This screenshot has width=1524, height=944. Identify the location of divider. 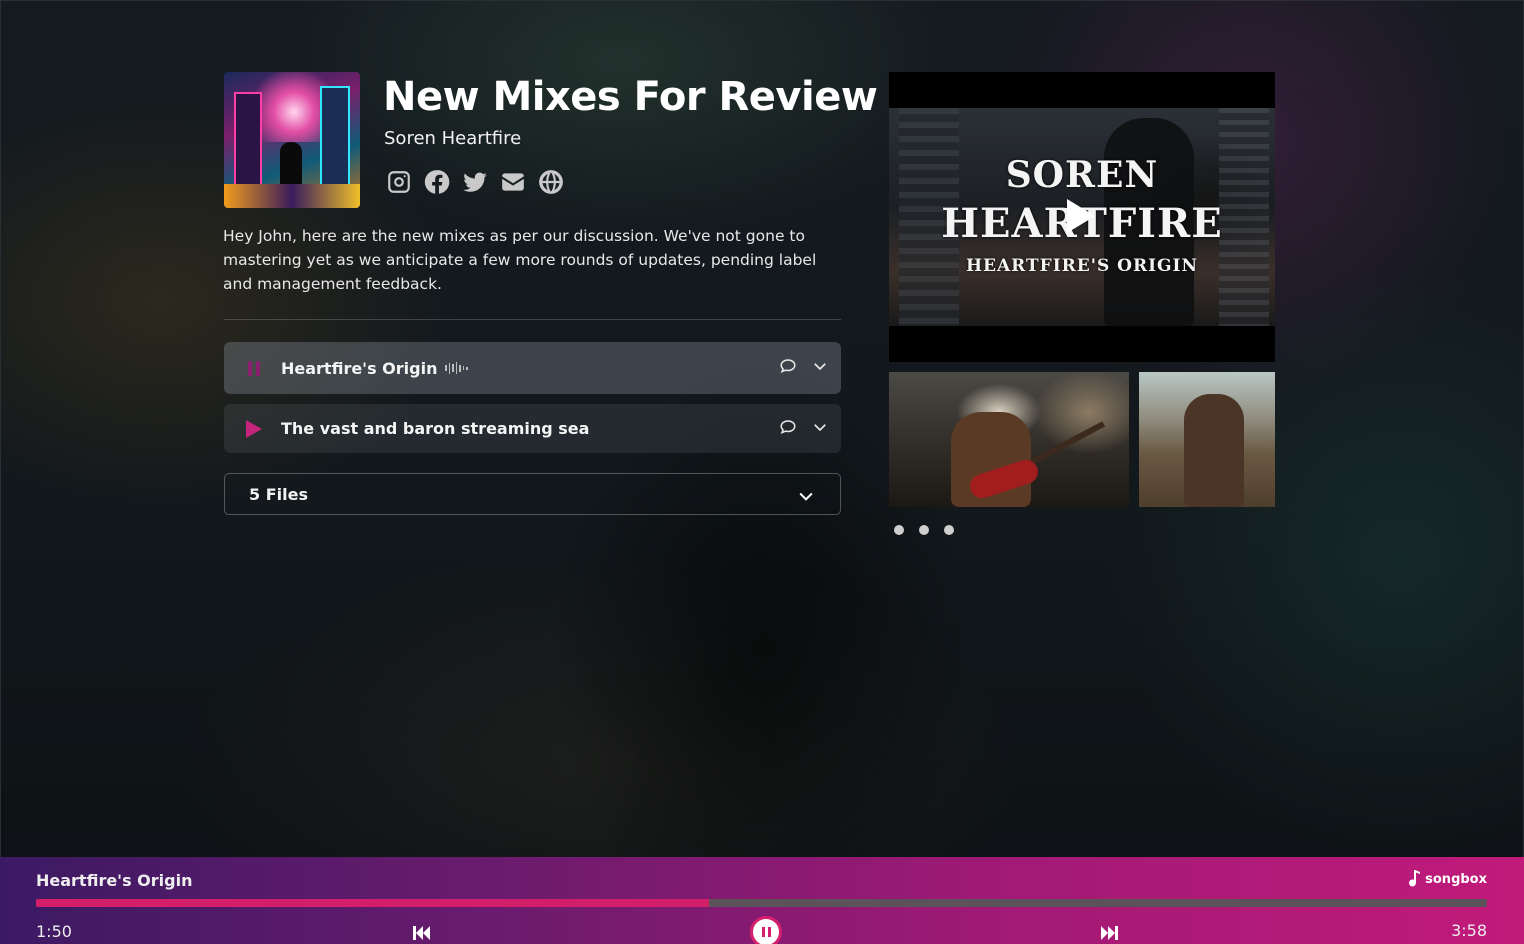
(532, 319).